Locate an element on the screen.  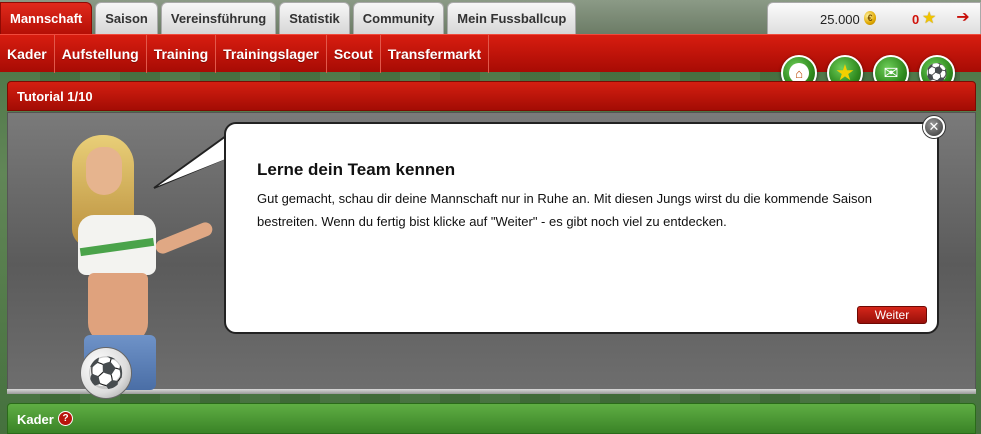
home-icon: ⌂ is located at coordinates (799, 73).